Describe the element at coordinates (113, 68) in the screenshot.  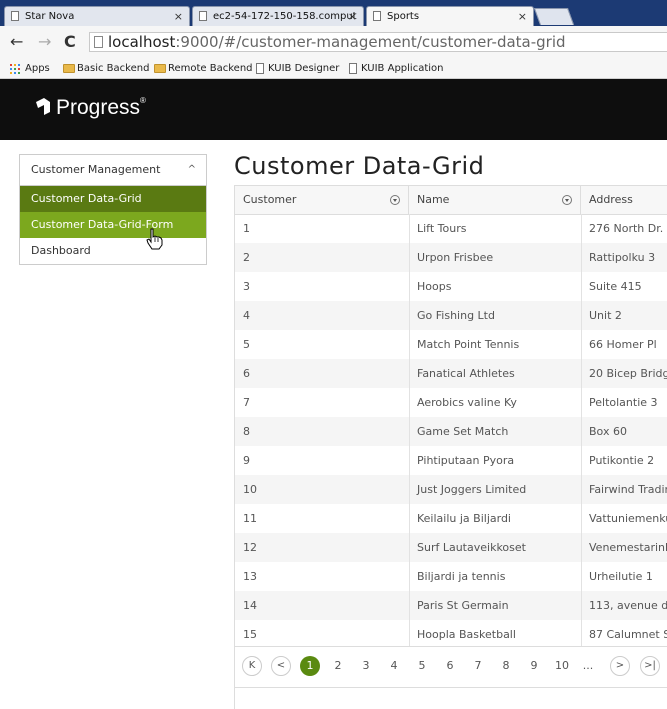
I see `bookmark-label: Basic Backend` at that location.